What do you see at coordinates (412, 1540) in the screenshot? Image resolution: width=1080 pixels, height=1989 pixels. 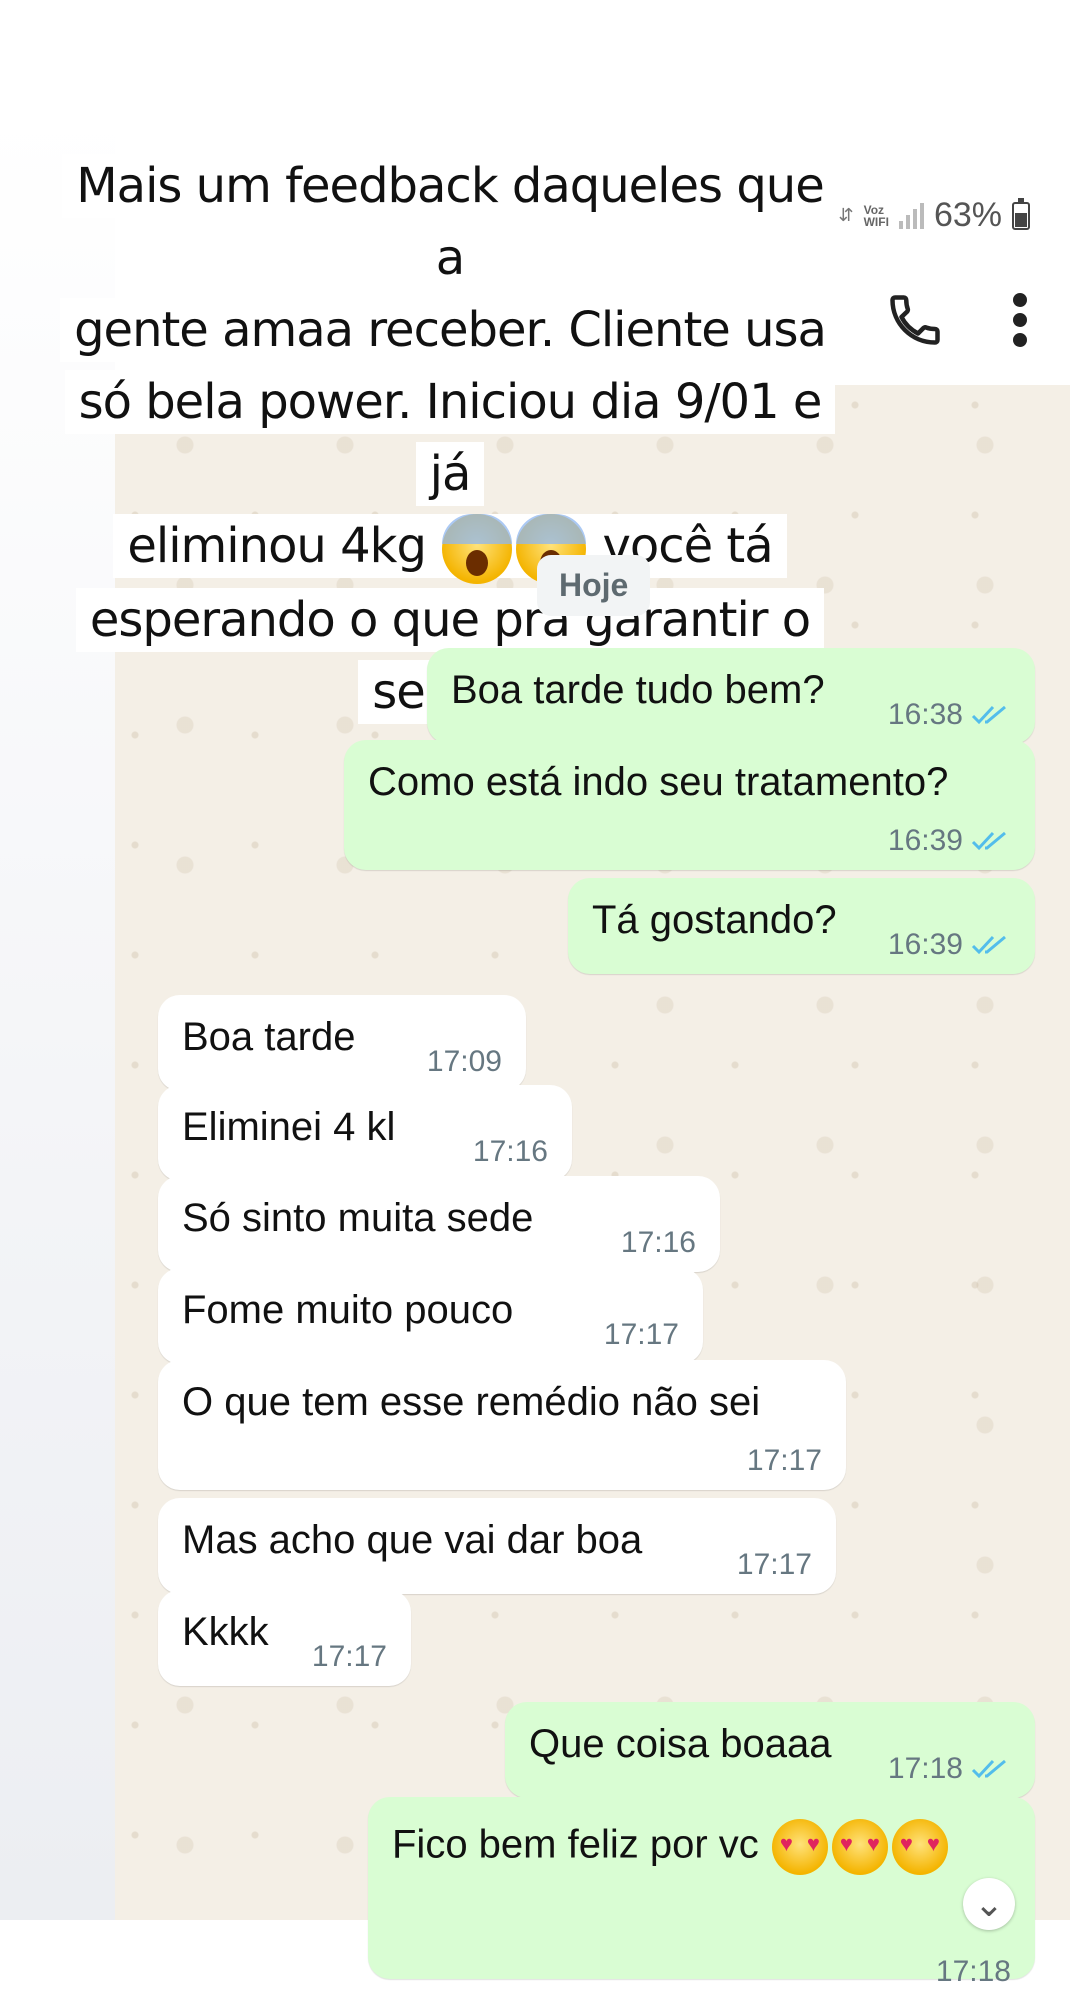 I see `message-text: Mas acho que vai dar boa` at bounding box center [412, 1540].